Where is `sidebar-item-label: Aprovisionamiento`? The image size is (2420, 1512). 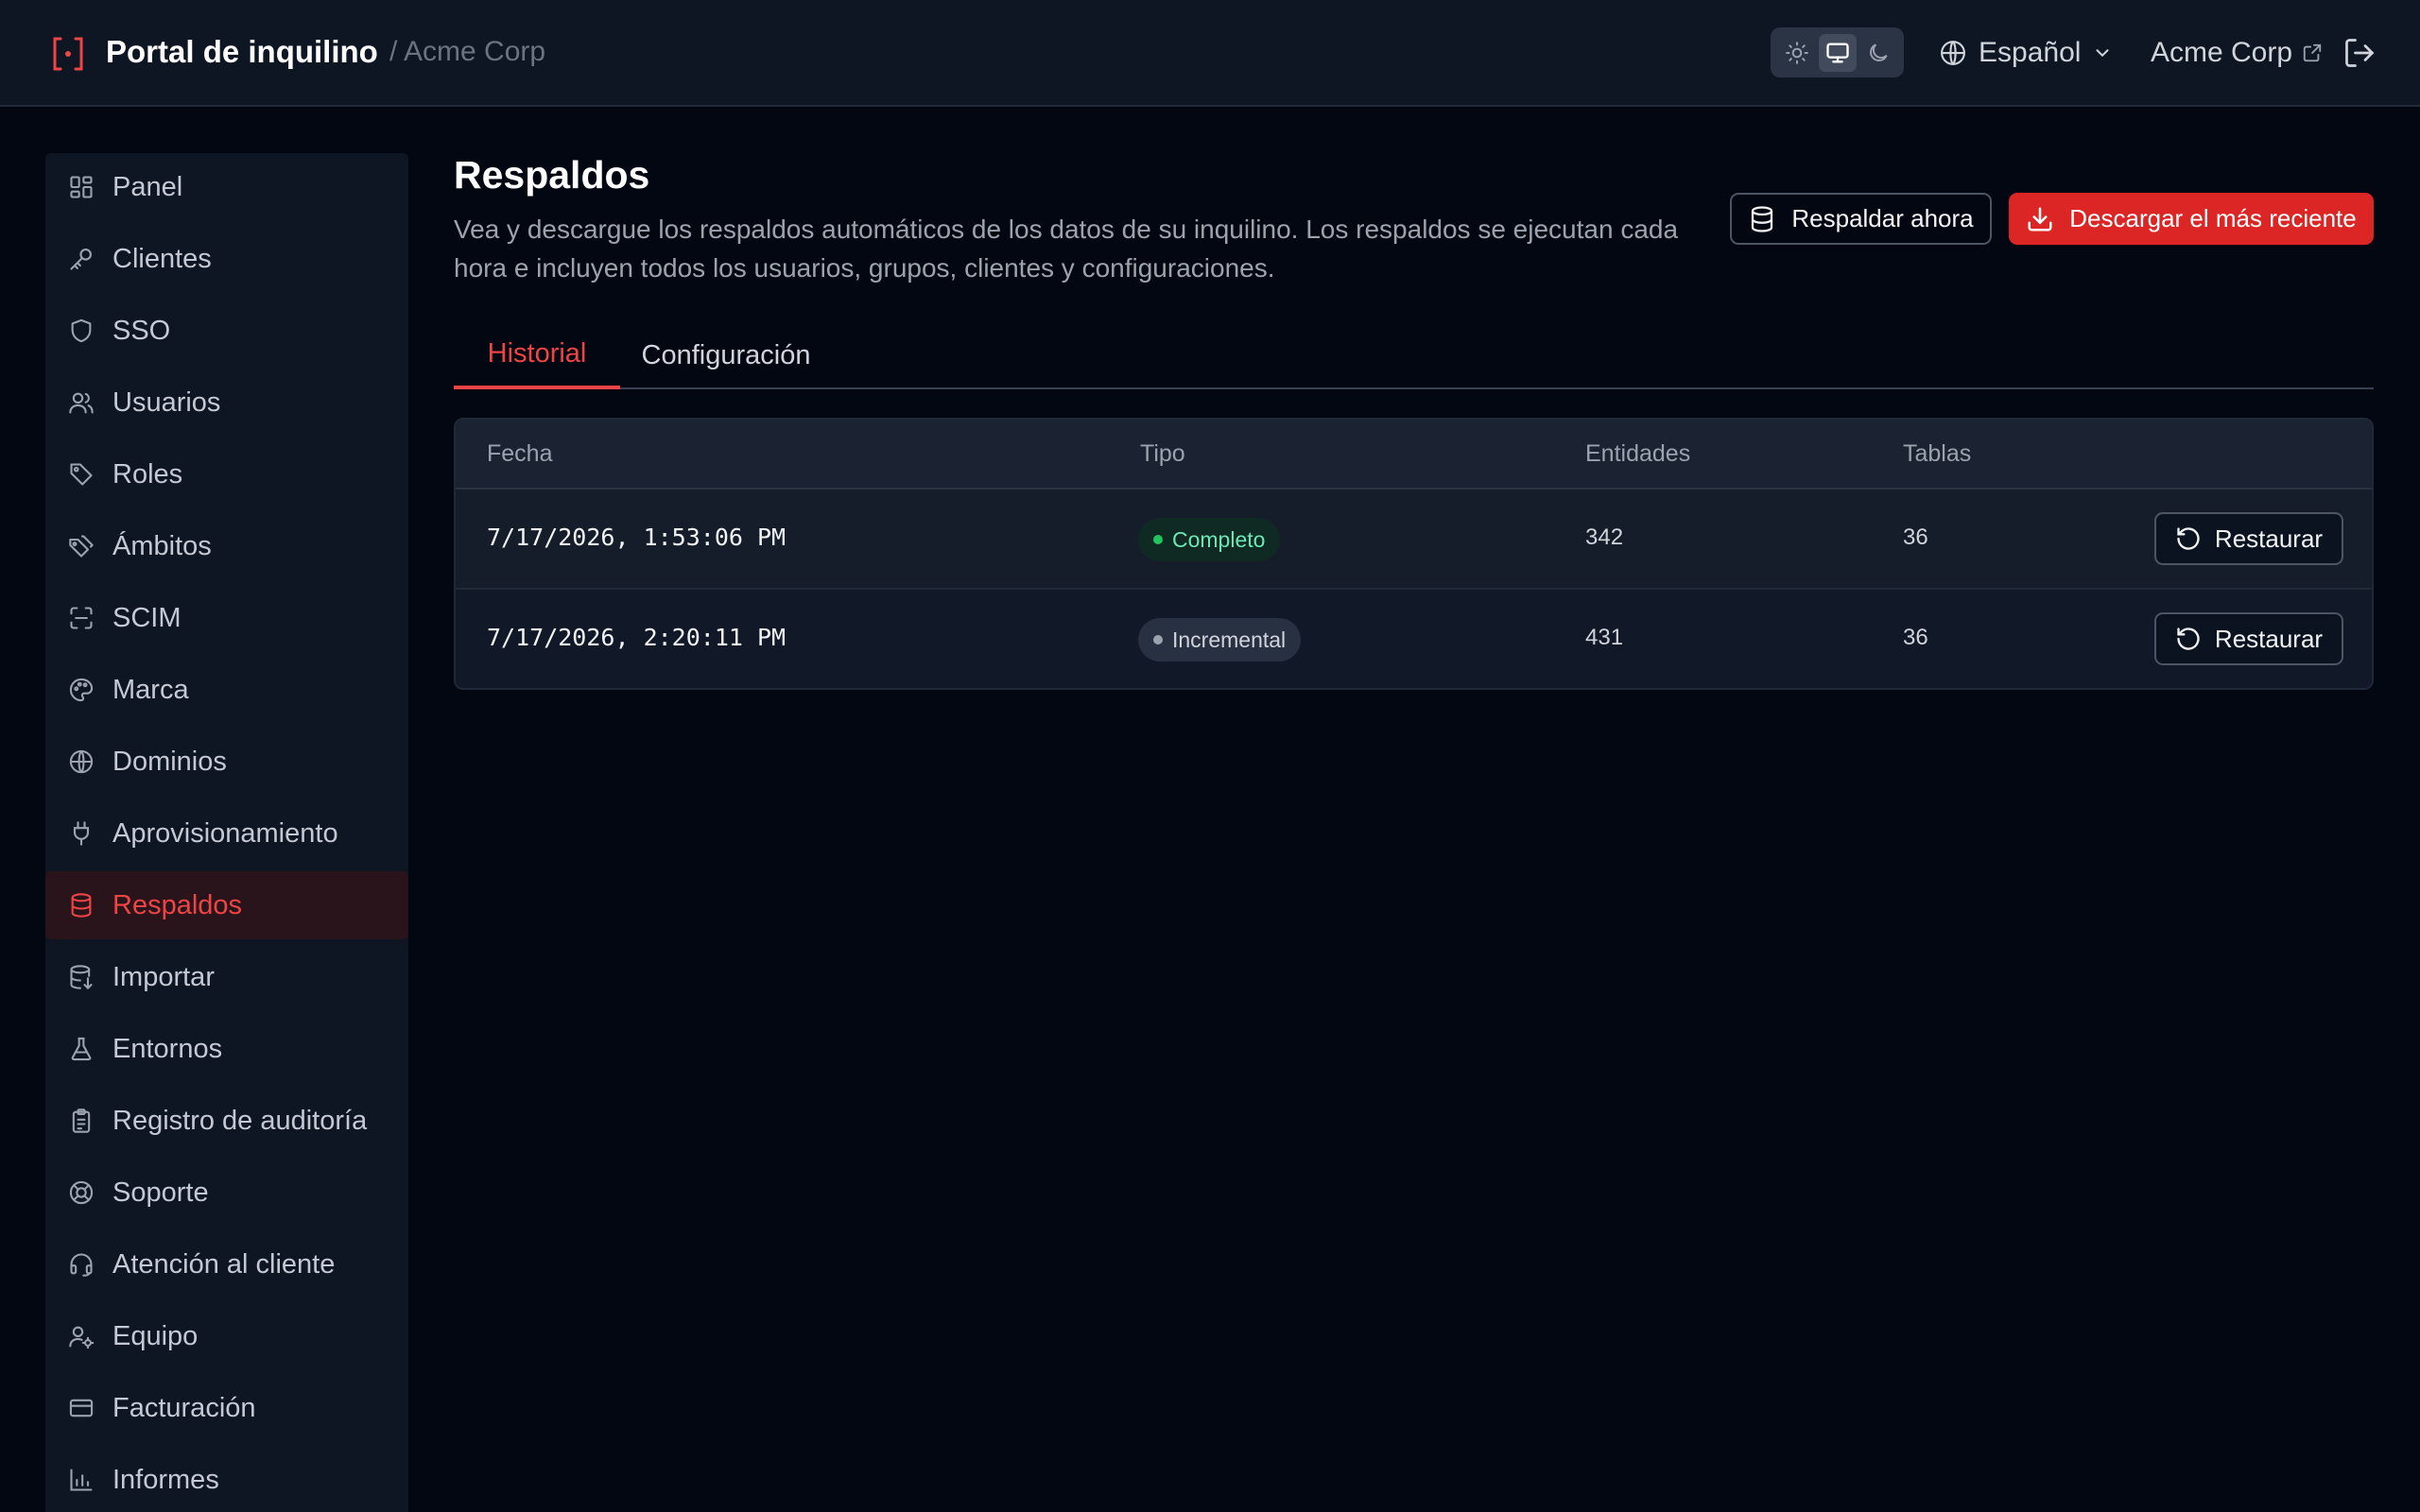
sidebar-item-label: Aprovisionamiento is located at coordinates (225, 833).